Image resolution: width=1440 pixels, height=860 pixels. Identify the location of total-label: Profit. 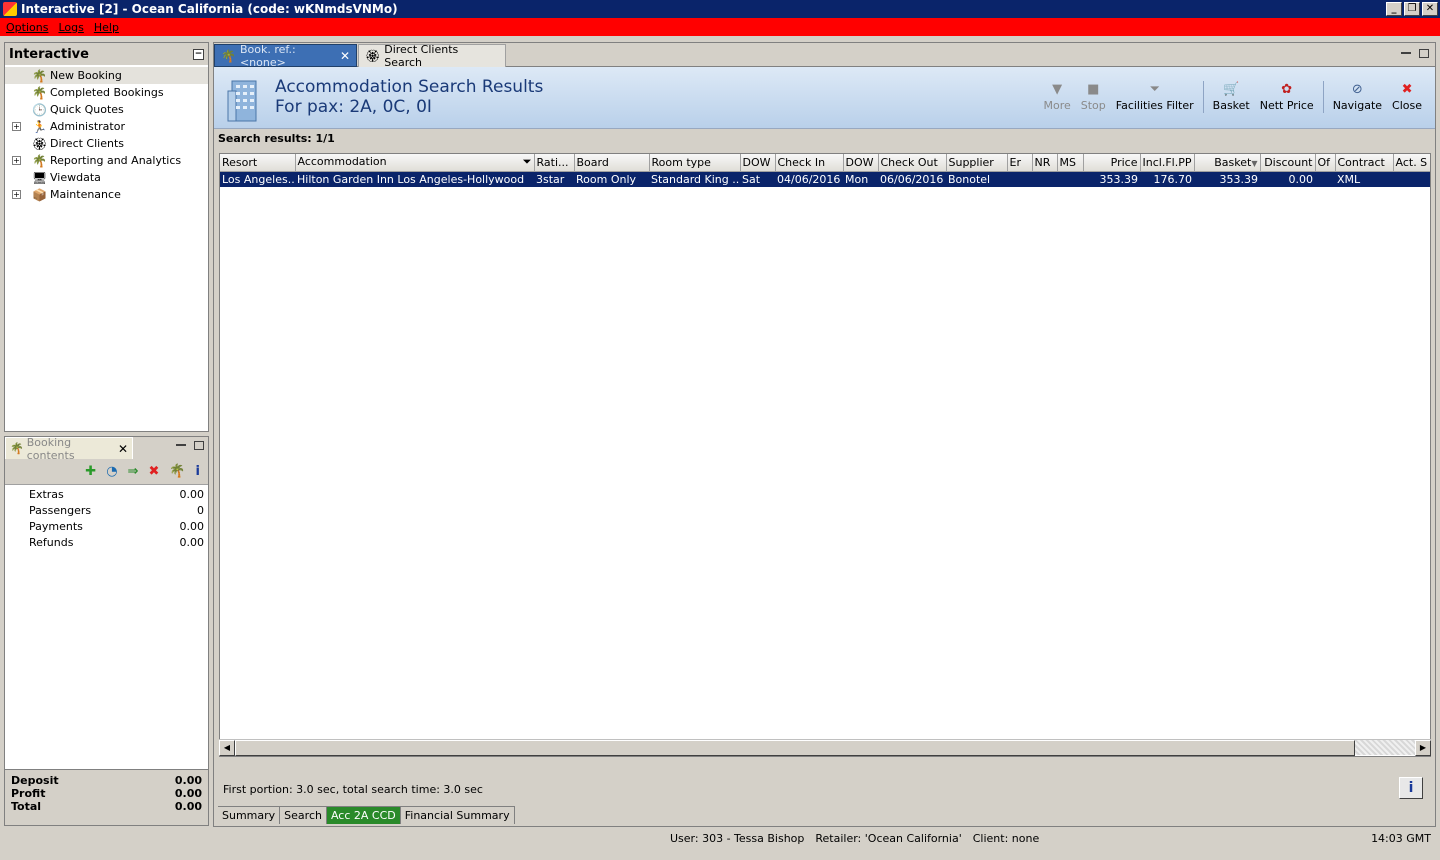
(28, 793).